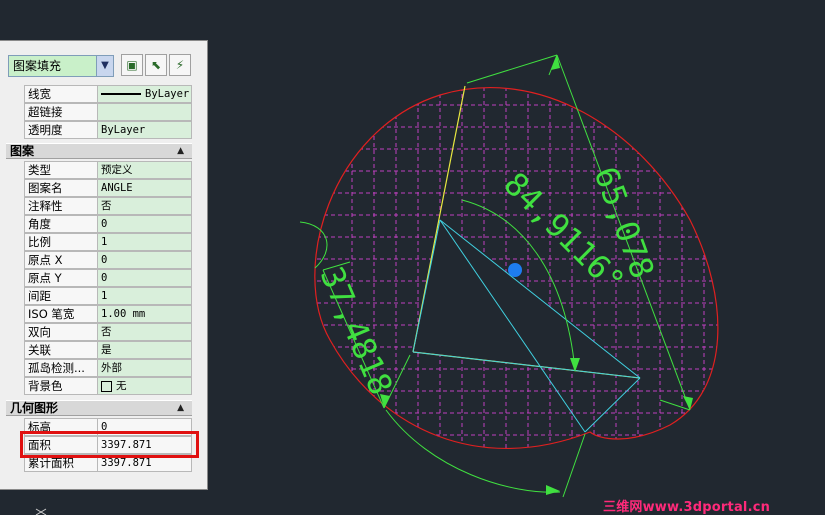 The height and width of the screenshot is (515, 825). I want to click on prop-key: 原点 Y, so click(61, 278).